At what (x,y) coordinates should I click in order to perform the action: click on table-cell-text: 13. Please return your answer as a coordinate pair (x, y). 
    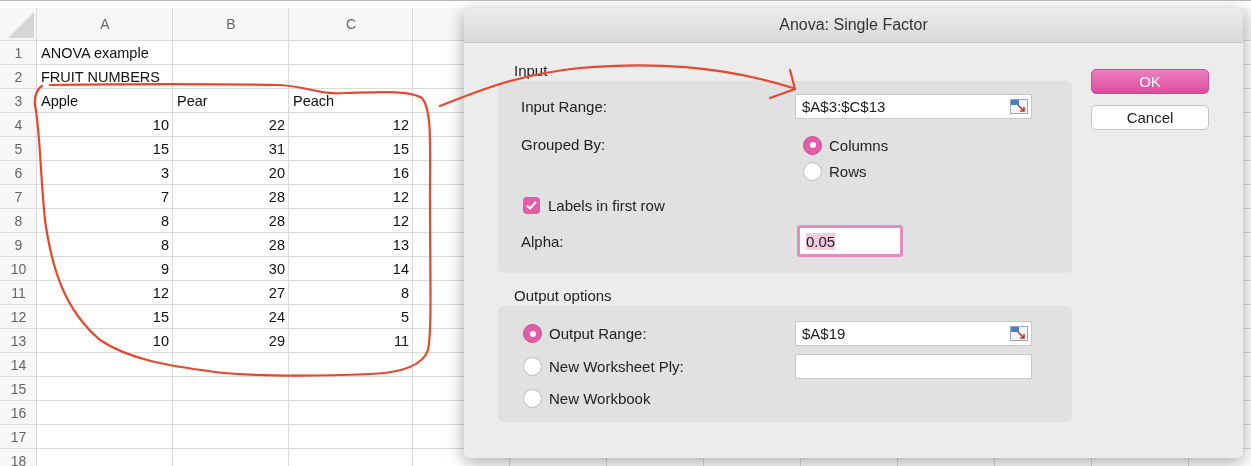
    Looking at the image, I should click on (400, 245).